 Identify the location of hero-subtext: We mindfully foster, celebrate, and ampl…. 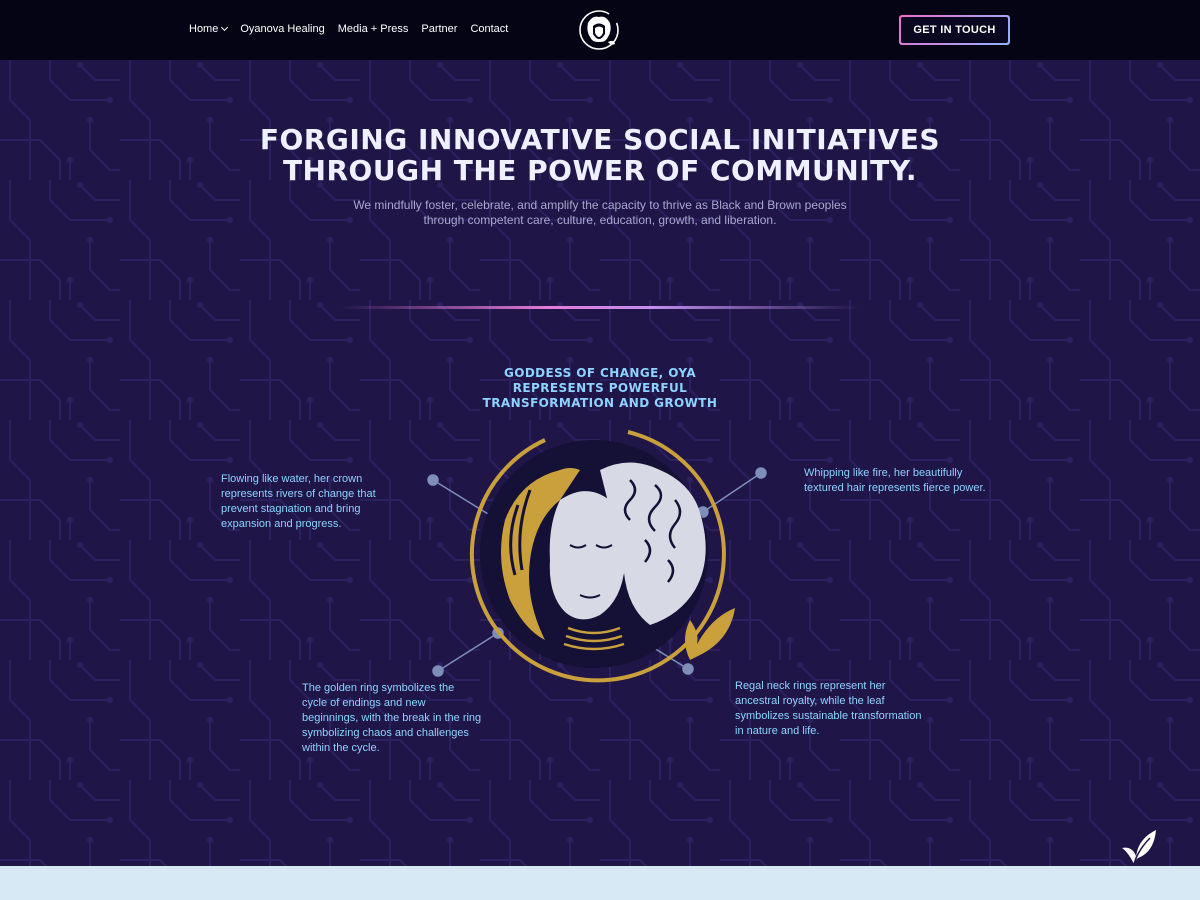
(600, 213).